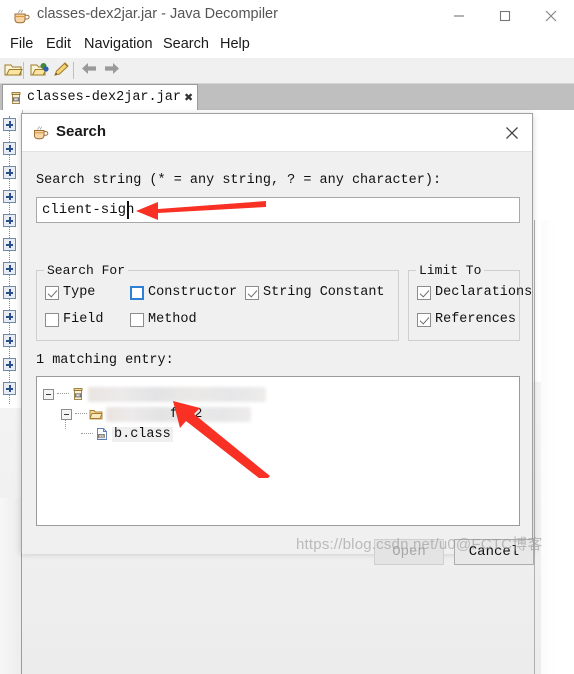 The width and height of the screenshot is (574, 674). What do you see at coordinates (128, 210) in the screenshot?
I see `text-caret` at bounding box center [128, 210].